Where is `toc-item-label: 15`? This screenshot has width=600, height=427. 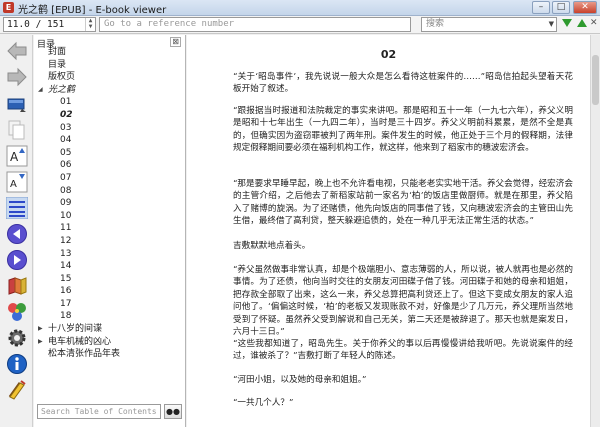 toc-item-label: 15 is located at coordinates (66, 278).